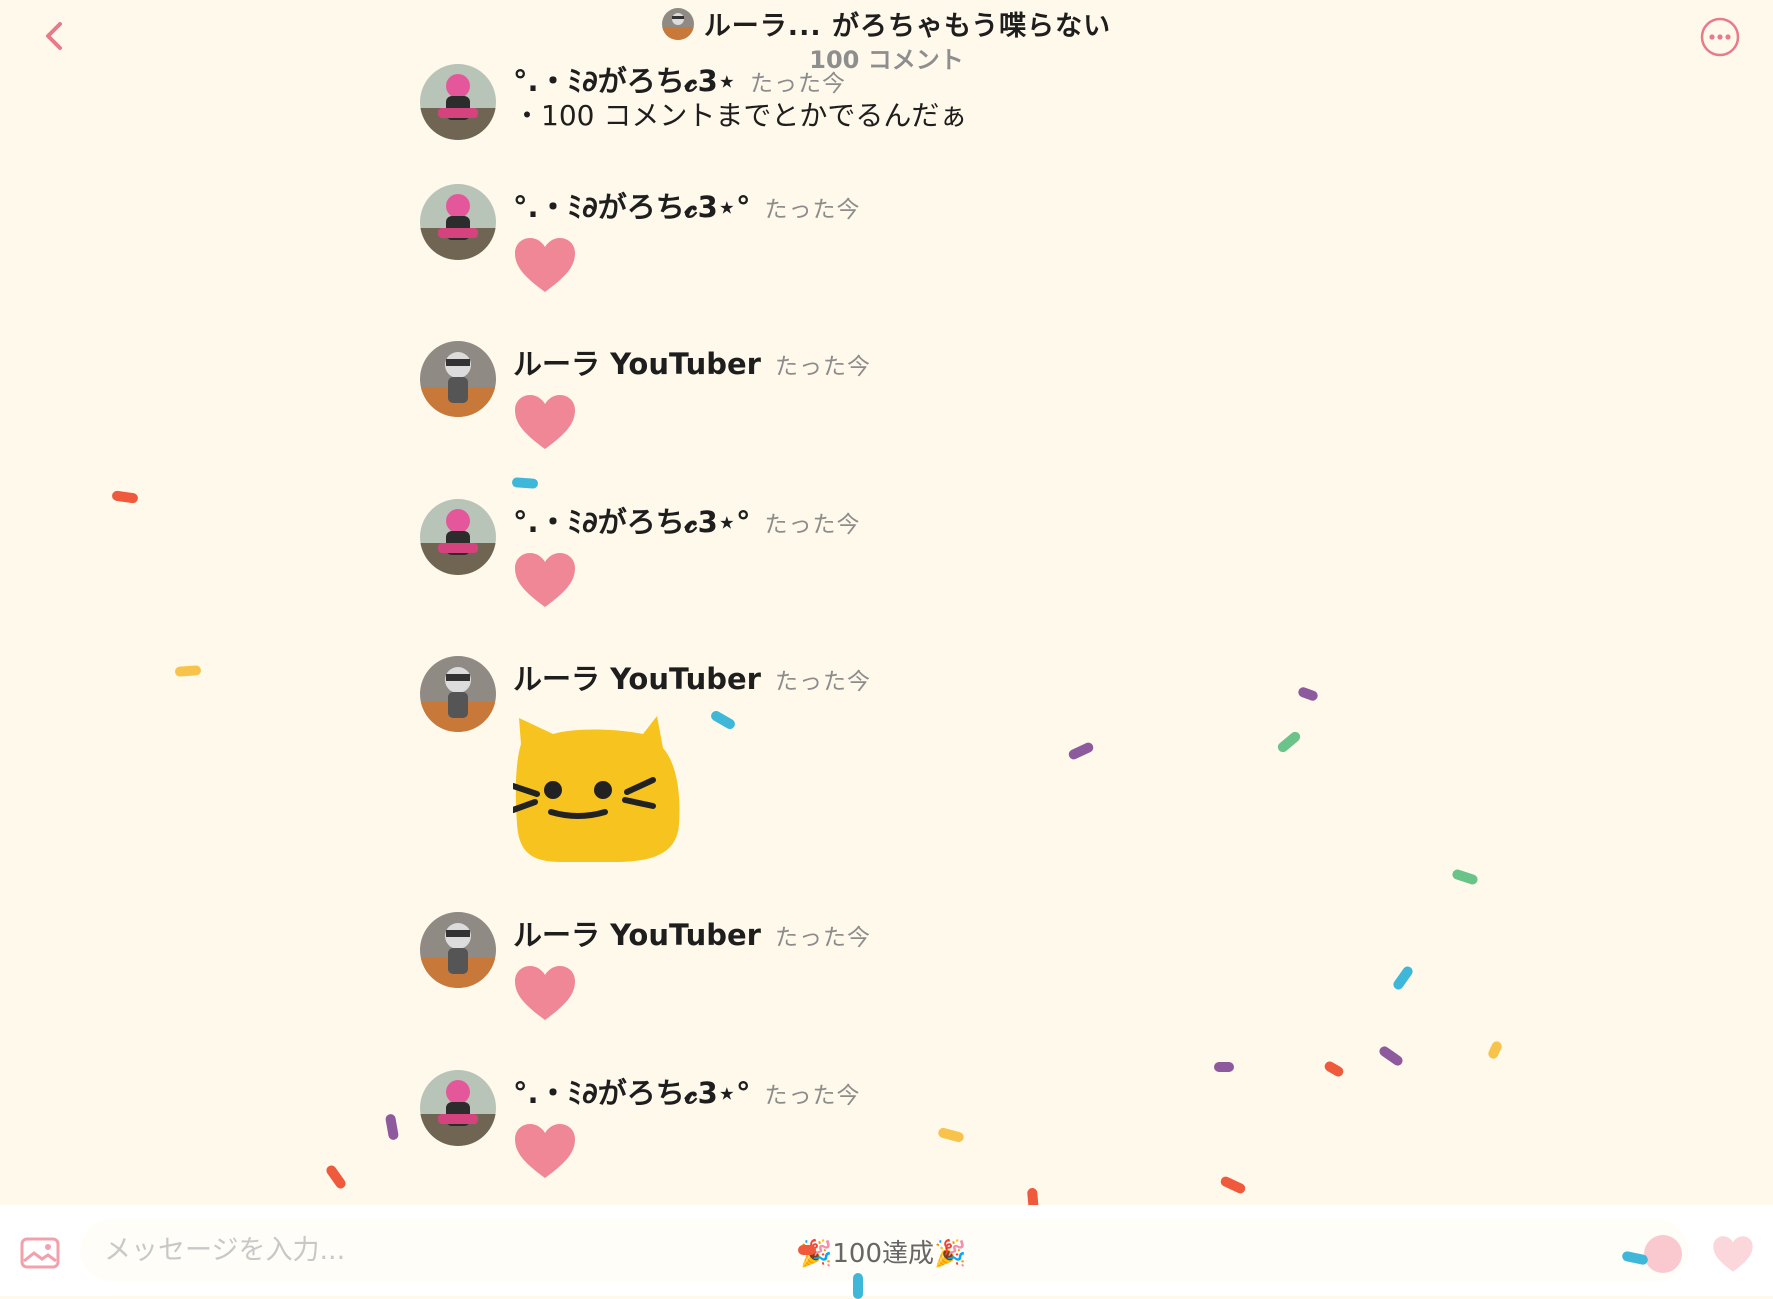 This screenshot has height=1299, width=1773. Describe the element at coordinates (907, 26) in the screenshot. I see `page-title: ルーラ... がろちゃもう喋らない` at that location.